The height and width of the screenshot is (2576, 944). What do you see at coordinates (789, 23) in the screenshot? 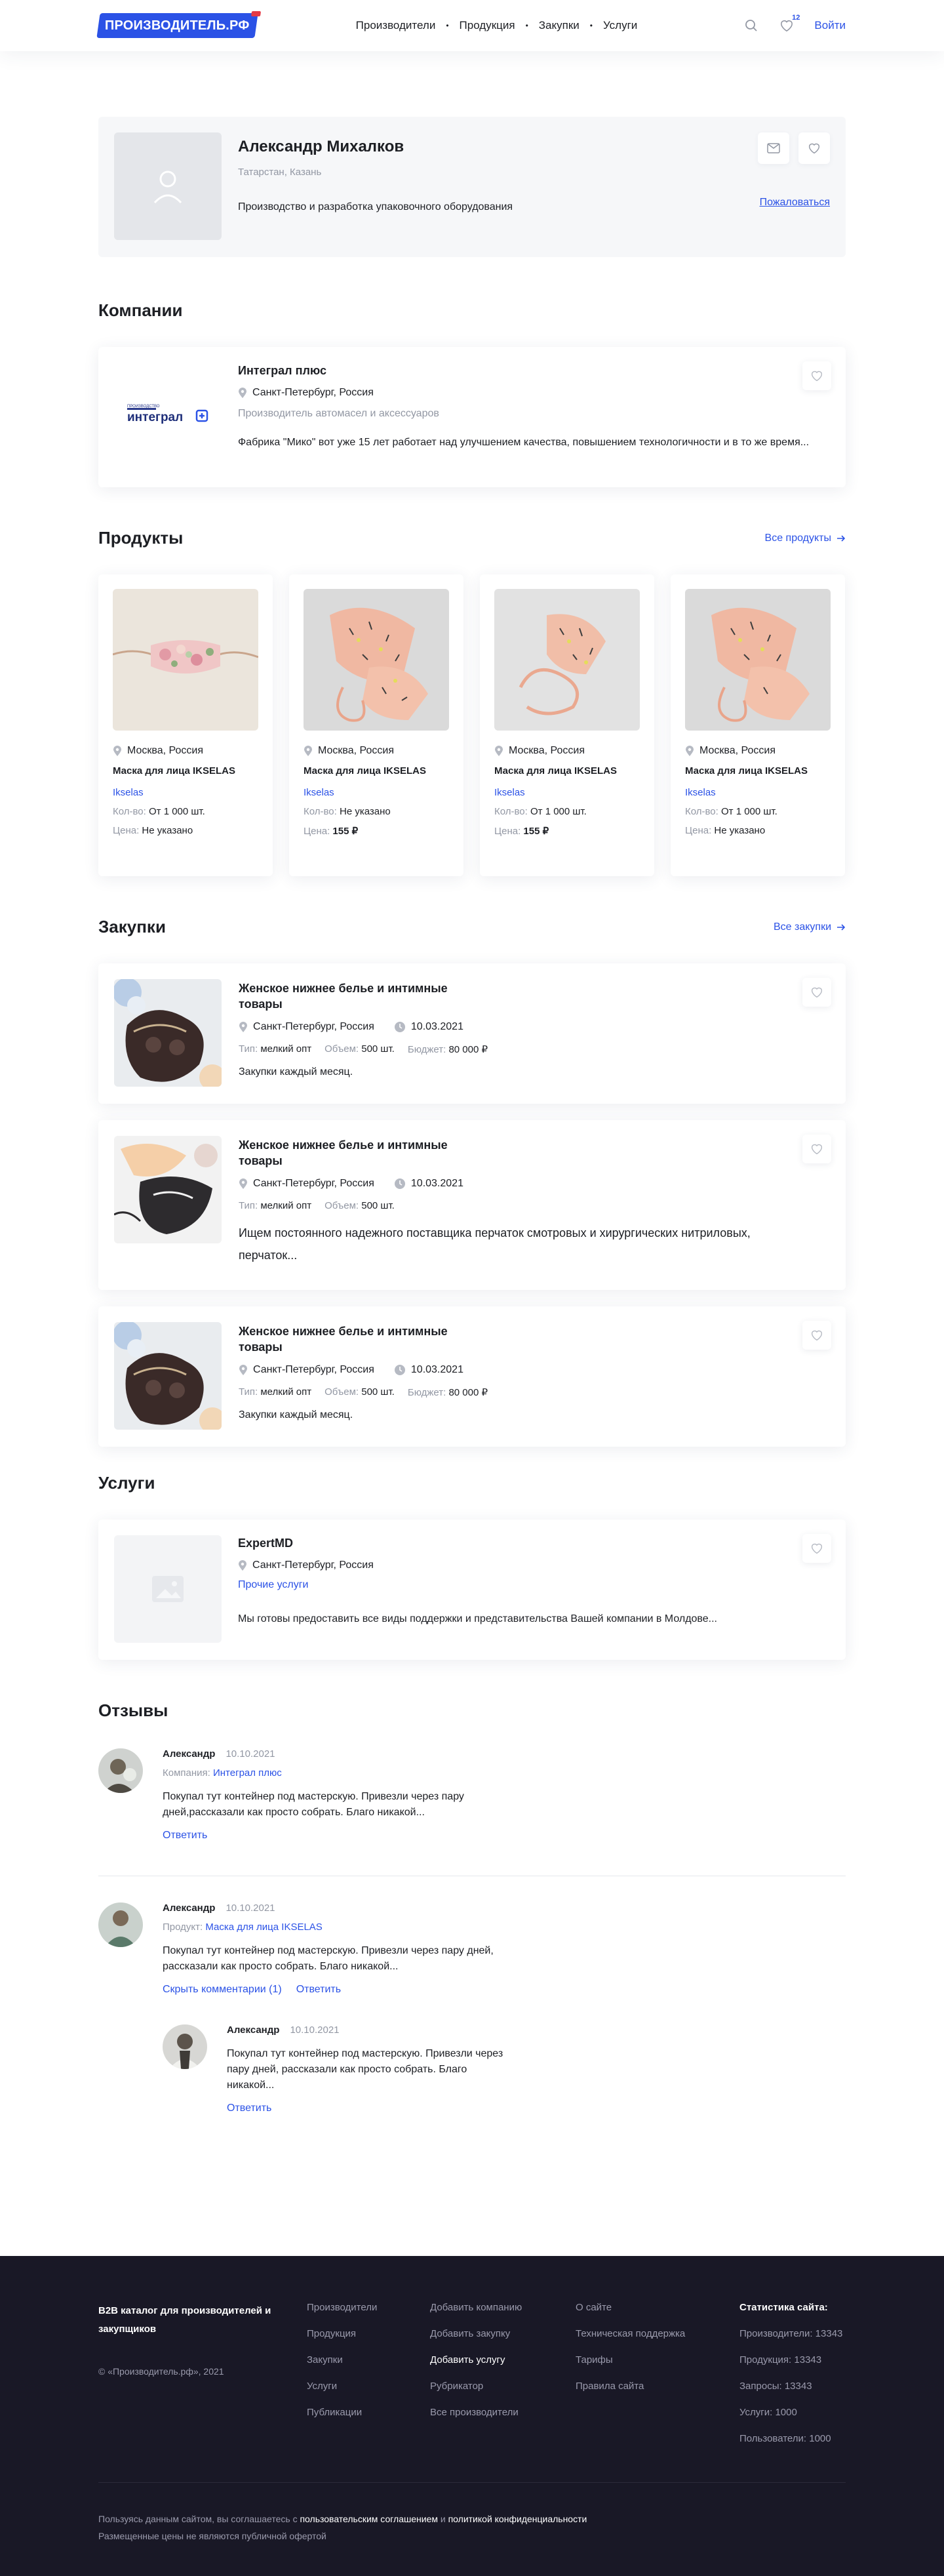
I see `favorites-button: 12` at bounding box center [789, 23].